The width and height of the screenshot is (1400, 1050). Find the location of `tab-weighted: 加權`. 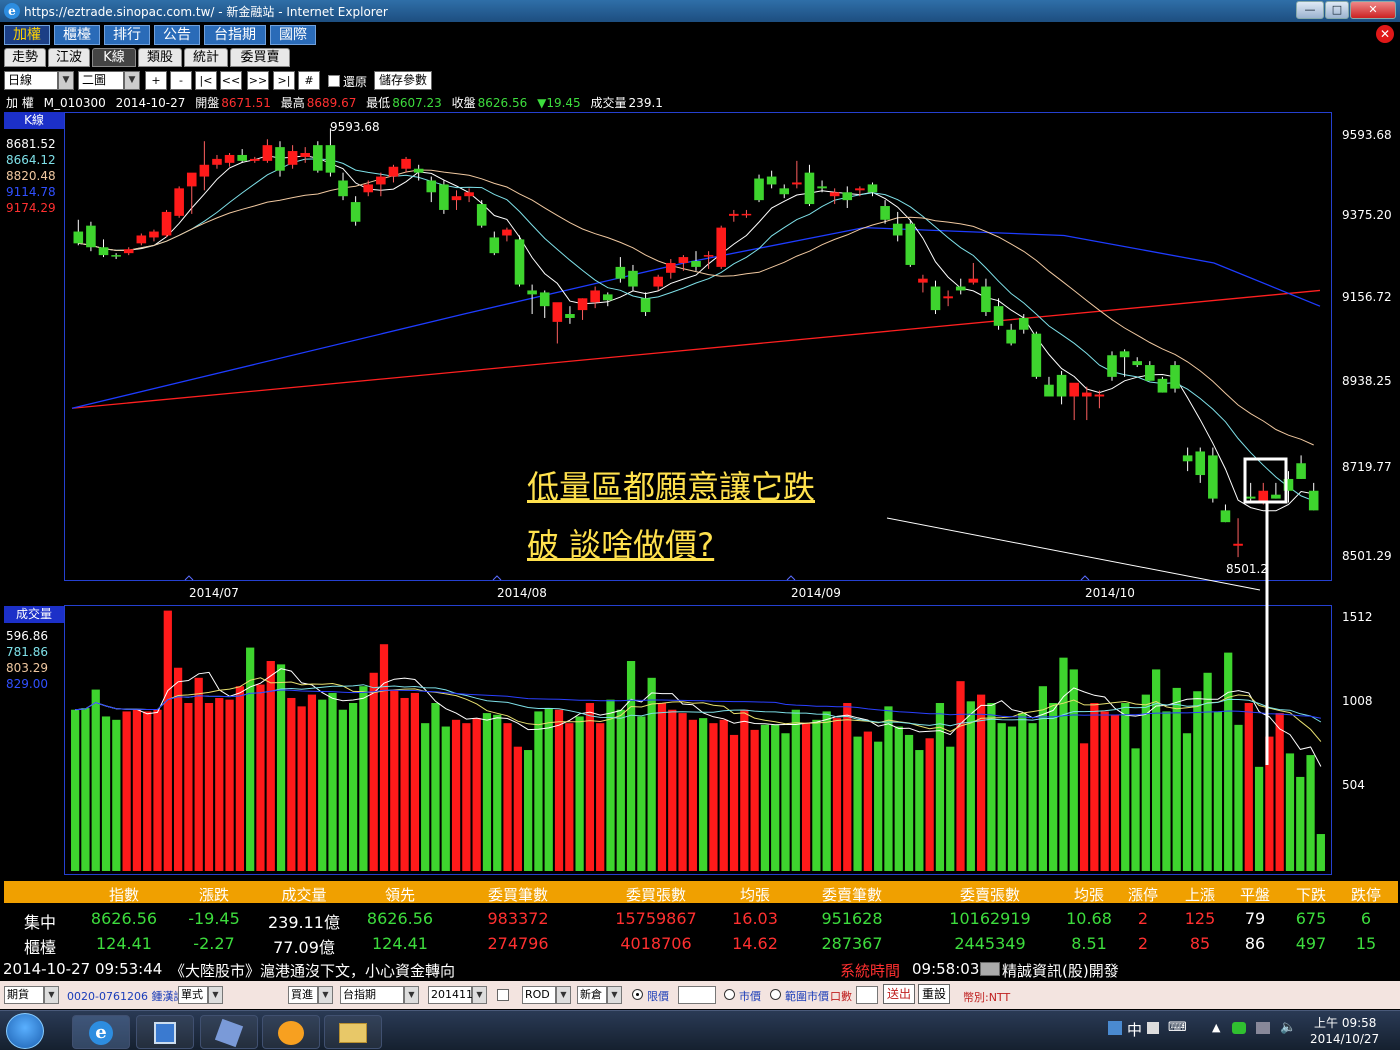

tab-weighted: 加權 is located at coordinates (27, 35).